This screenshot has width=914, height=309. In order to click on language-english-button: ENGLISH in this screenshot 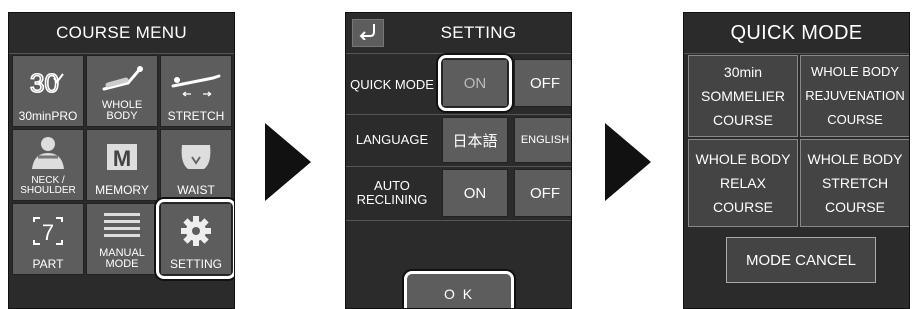, I will do `click(542, 140)`.